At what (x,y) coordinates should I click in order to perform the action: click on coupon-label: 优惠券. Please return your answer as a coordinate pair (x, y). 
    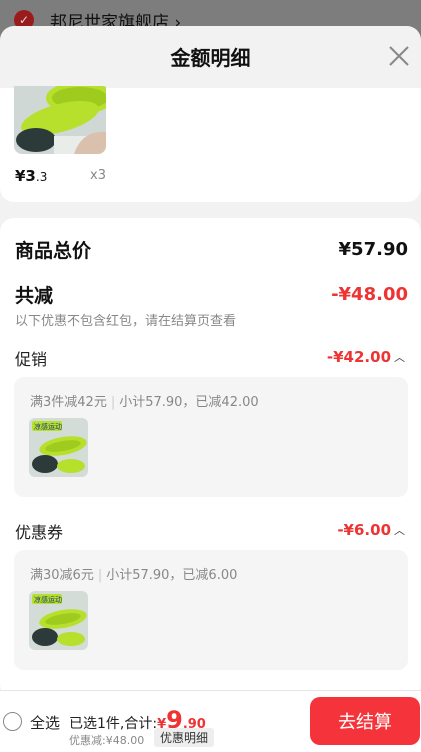
    Looking at the image, I should click on (39, 532).